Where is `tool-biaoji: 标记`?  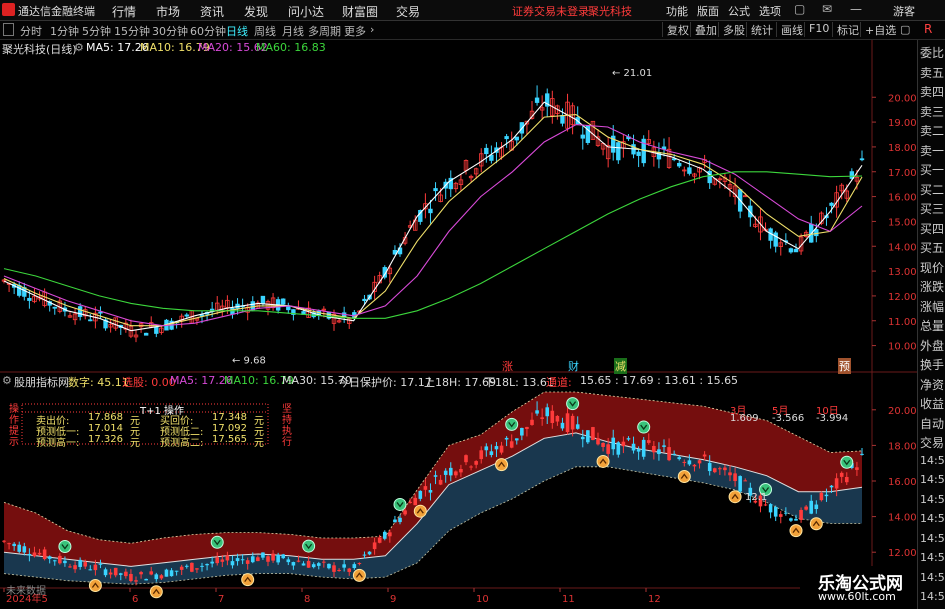
tool-biaoji: 标记 is located at coordinates (845, 29).